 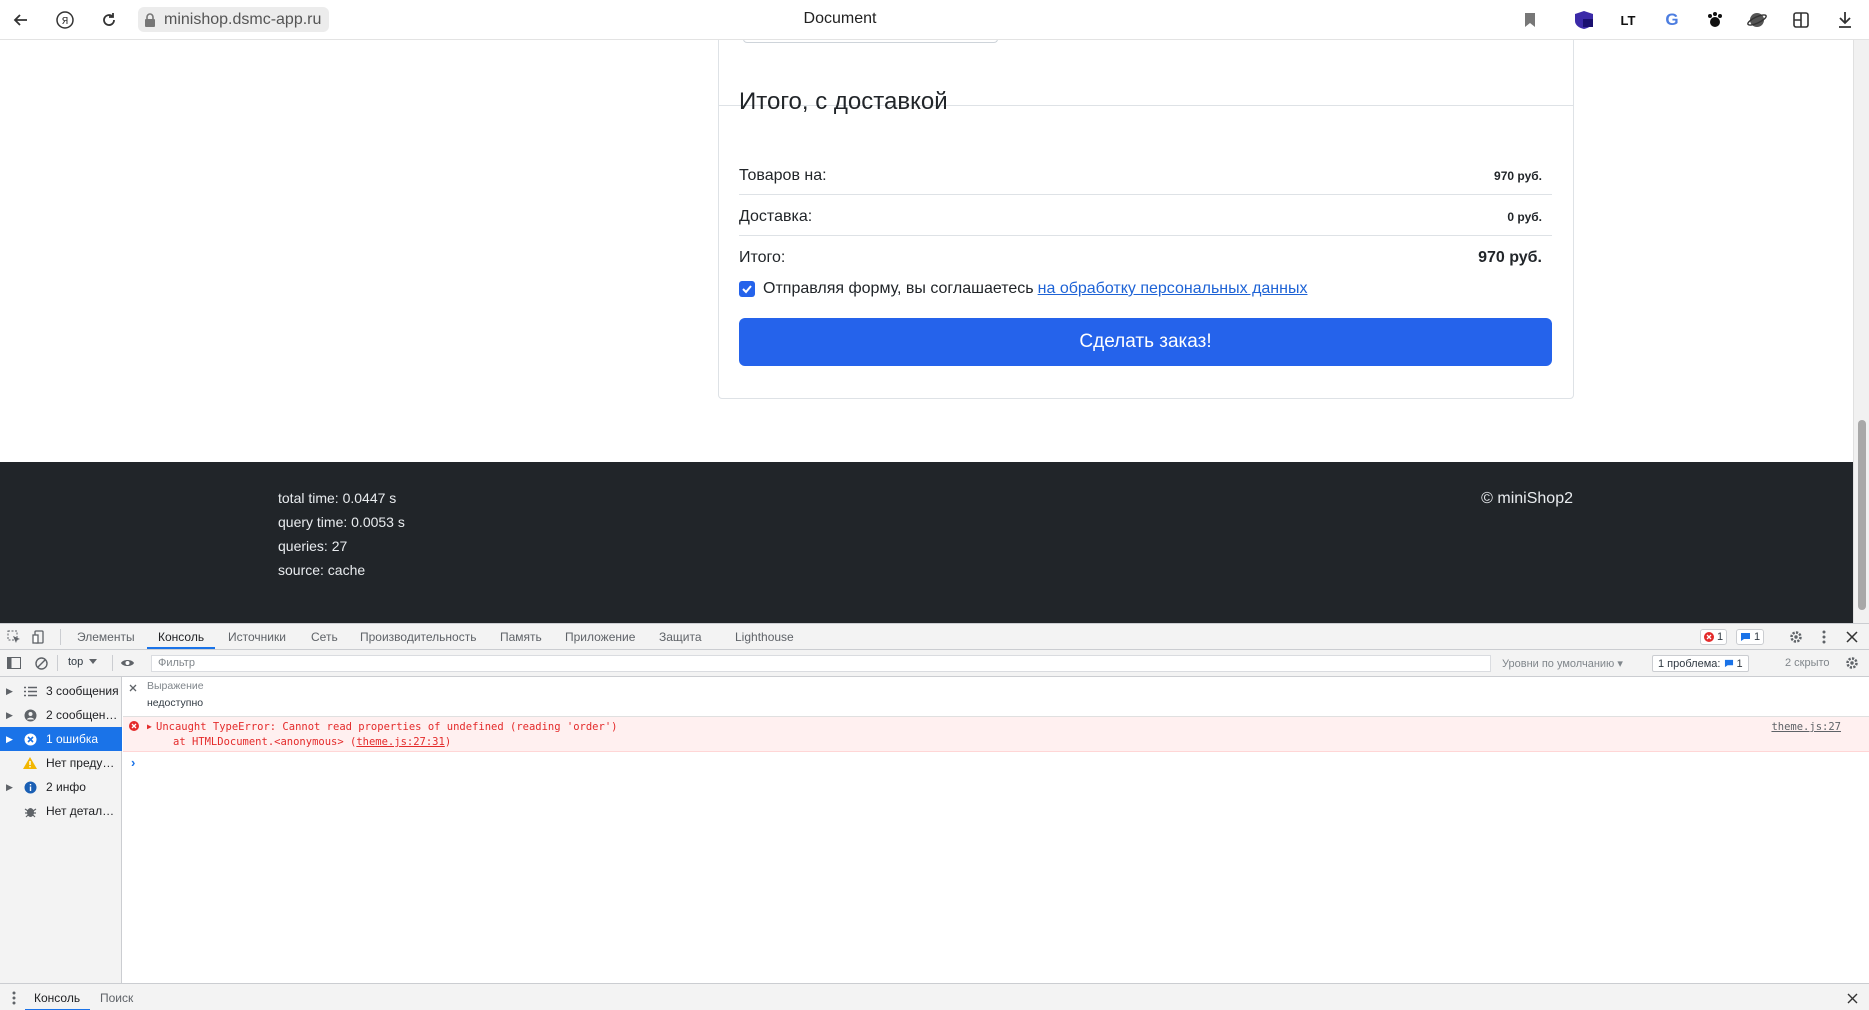 What do you see at coordinates (324, 637) in the screenshot?
I see `tab-network: Сеть` at bounding box center [324, 637].